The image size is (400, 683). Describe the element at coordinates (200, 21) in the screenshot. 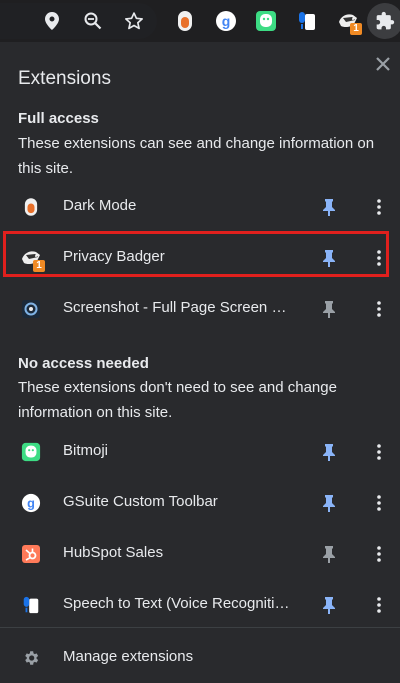

I see `browser-toolbar: g 1` at that location.